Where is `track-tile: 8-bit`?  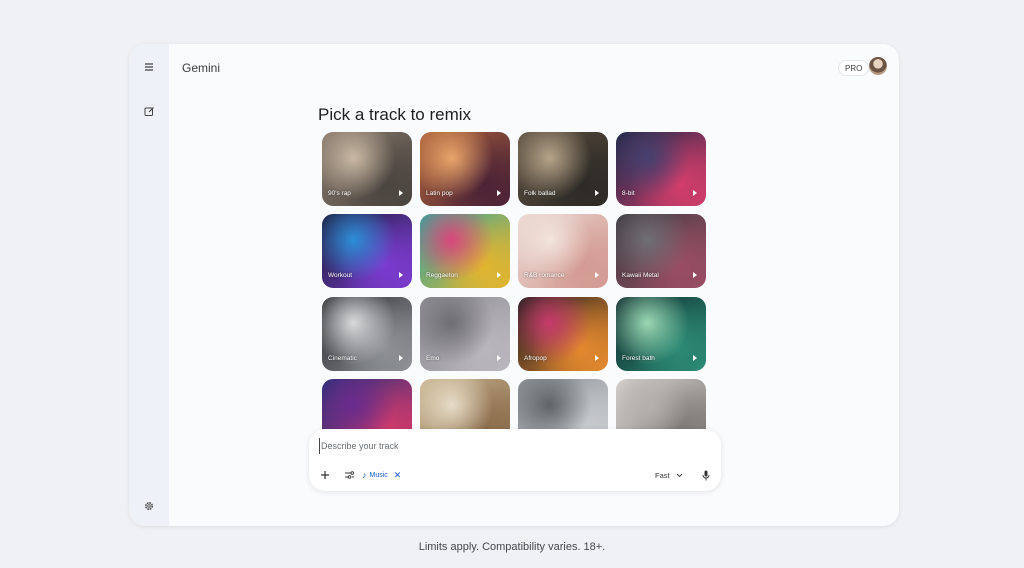 track-tile: 8-bit is located at coordinates (661, 169).